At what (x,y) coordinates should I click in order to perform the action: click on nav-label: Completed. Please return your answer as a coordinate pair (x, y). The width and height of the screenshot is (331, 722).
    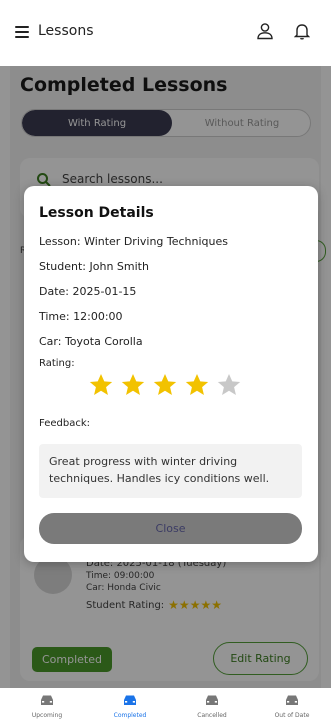
    Looking at the image, I should click on (130, 715).